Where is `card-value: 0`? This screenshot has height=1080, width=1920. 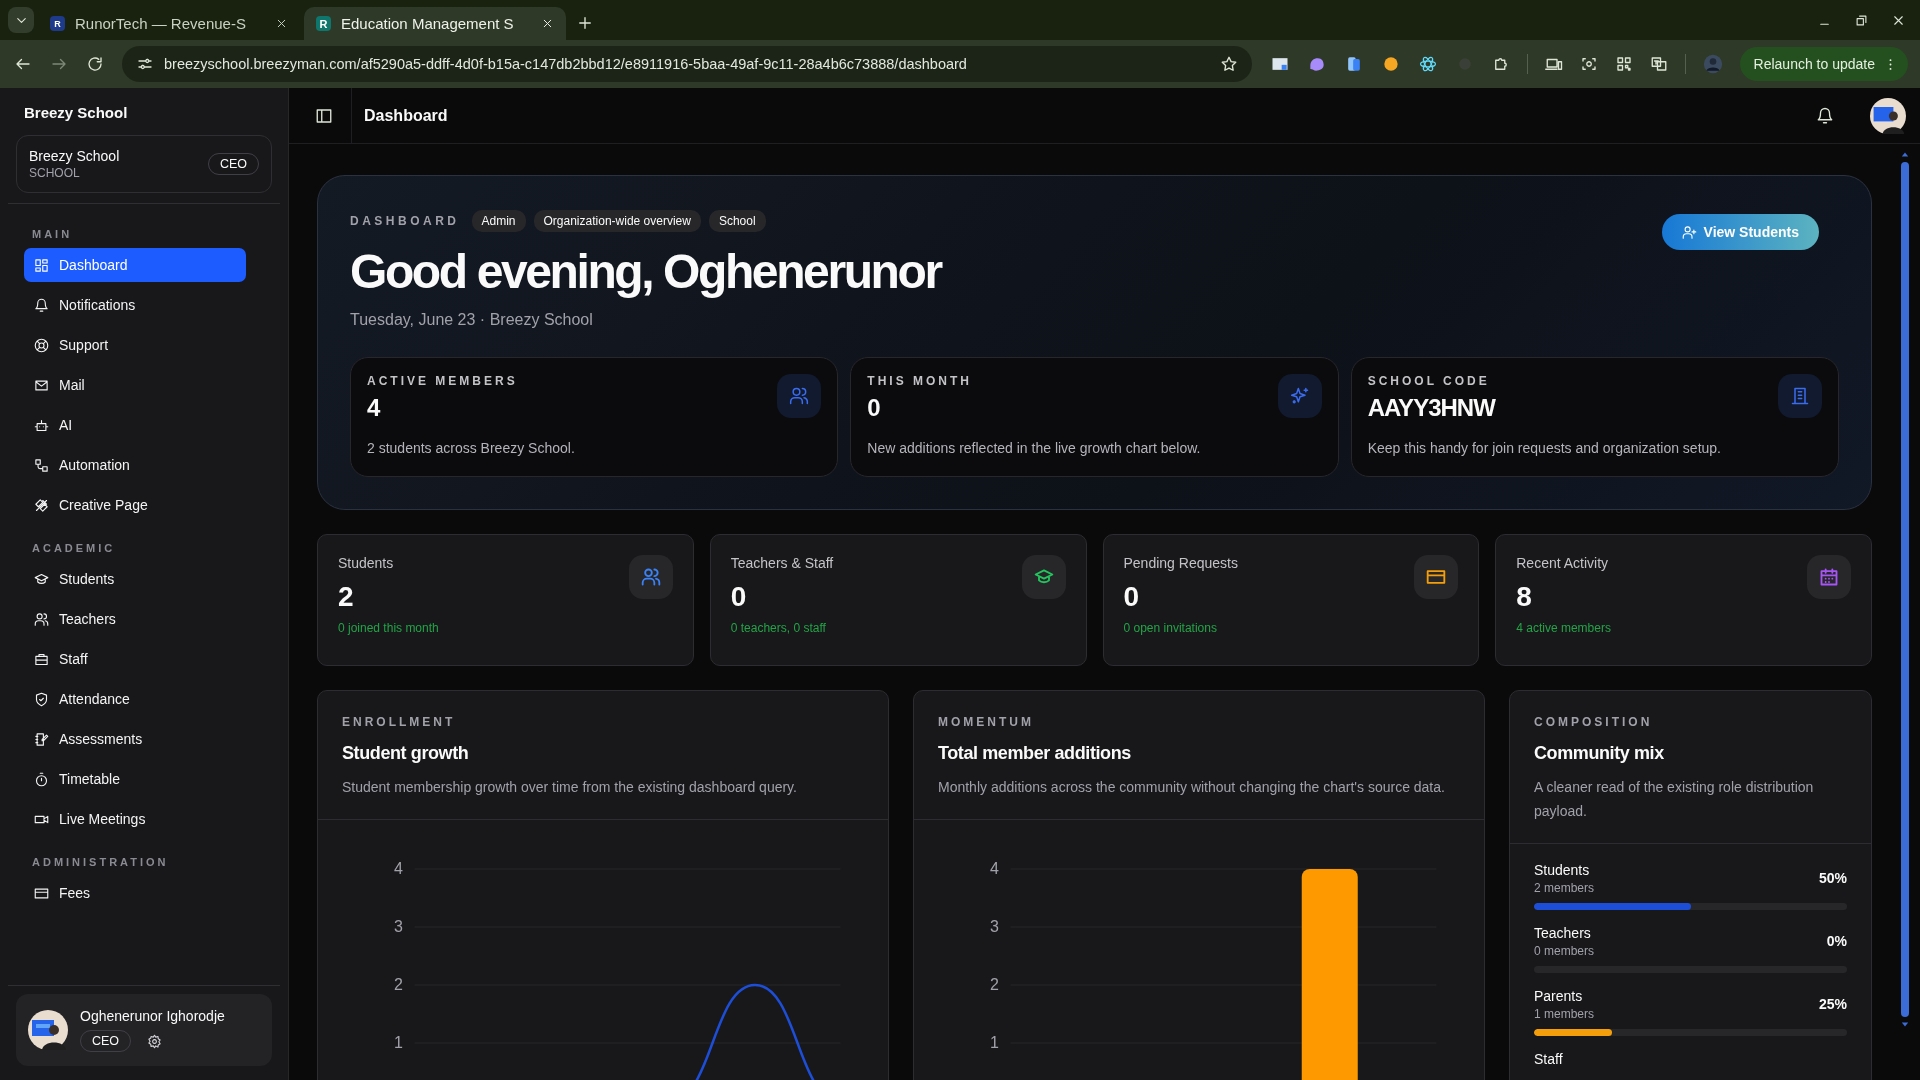
card-value: 0 is located at coordinates (874, 407).